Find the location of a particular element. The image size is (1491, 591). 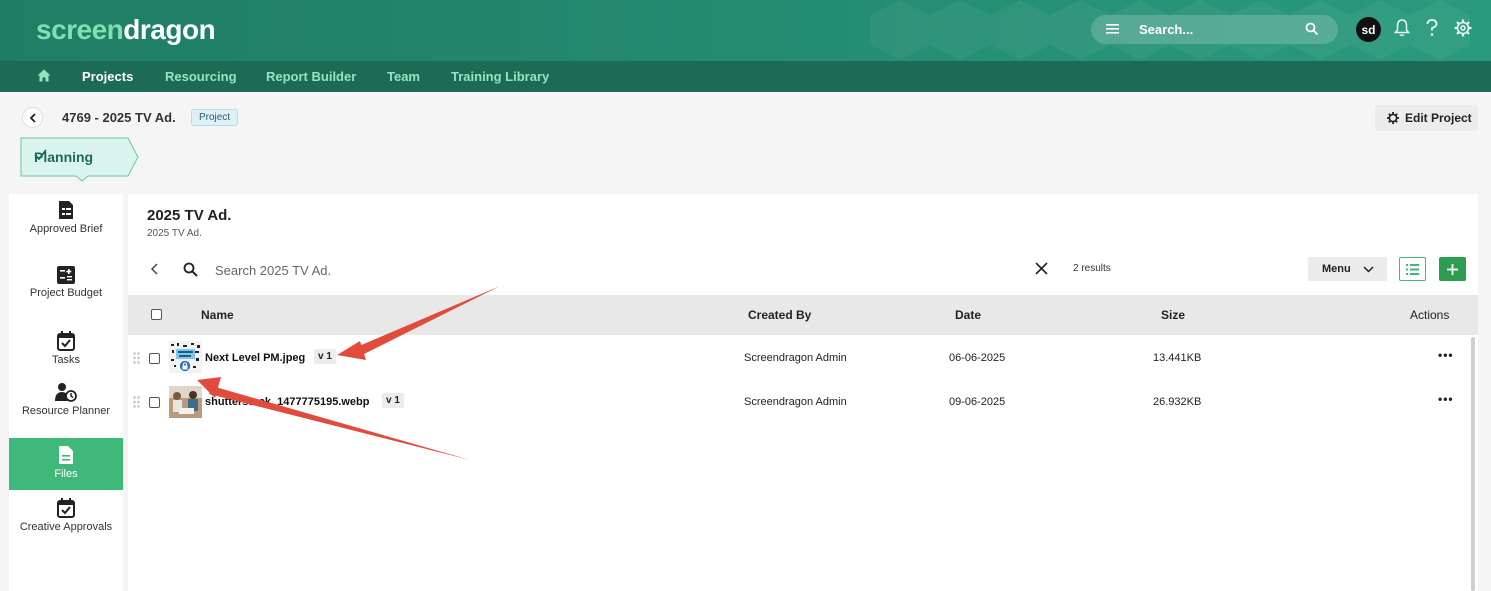

sidebar-item-creative-approvals: Creative Approvals is located at coordinates (66, 526).